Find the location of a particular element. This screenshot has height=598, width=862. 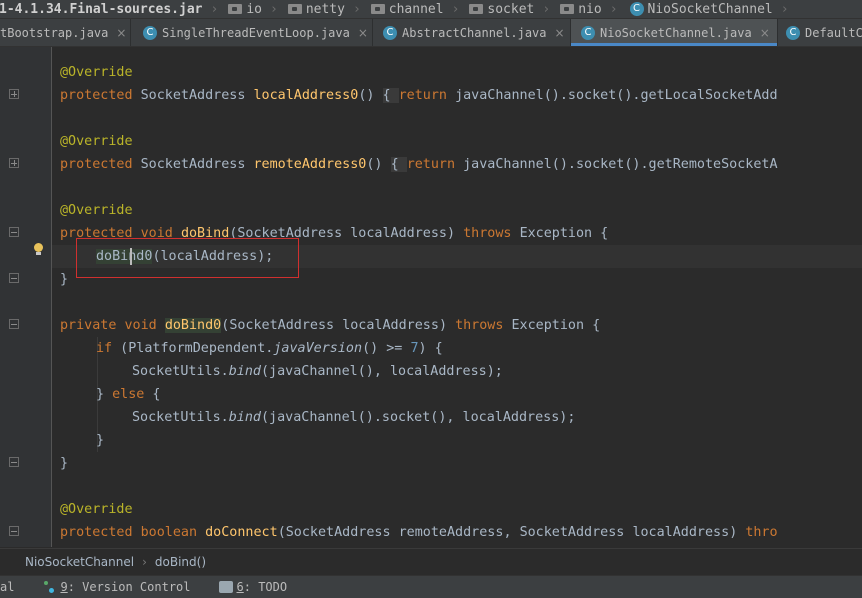

todo-tool-button: 6: TODO is located at coordinates (253, 587).